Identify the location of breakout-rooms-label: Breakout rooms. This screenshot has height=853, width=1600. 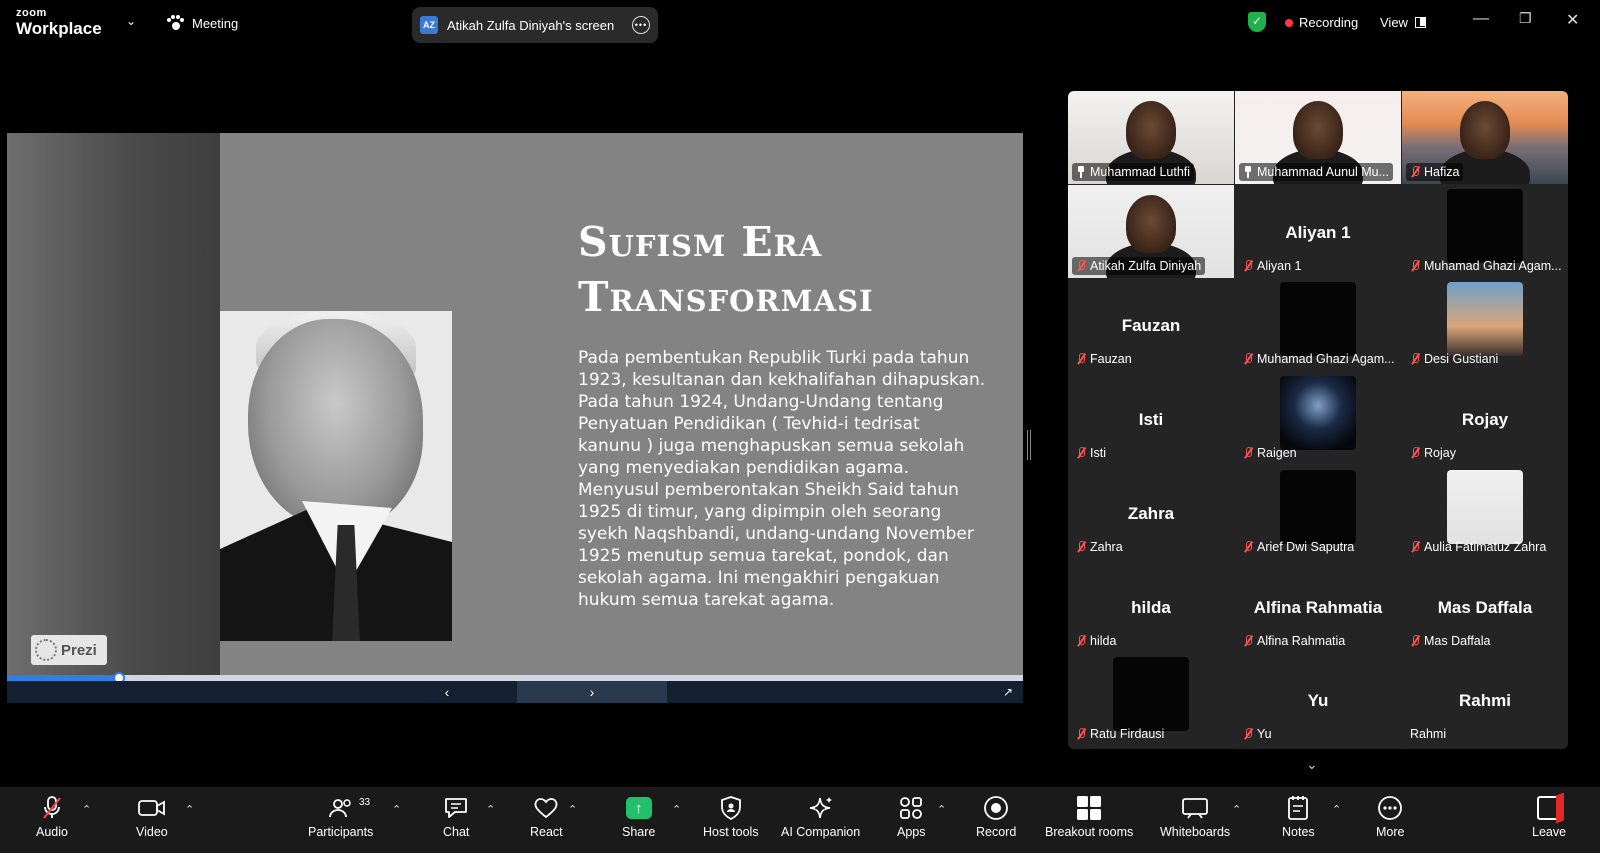
(1089, 832).